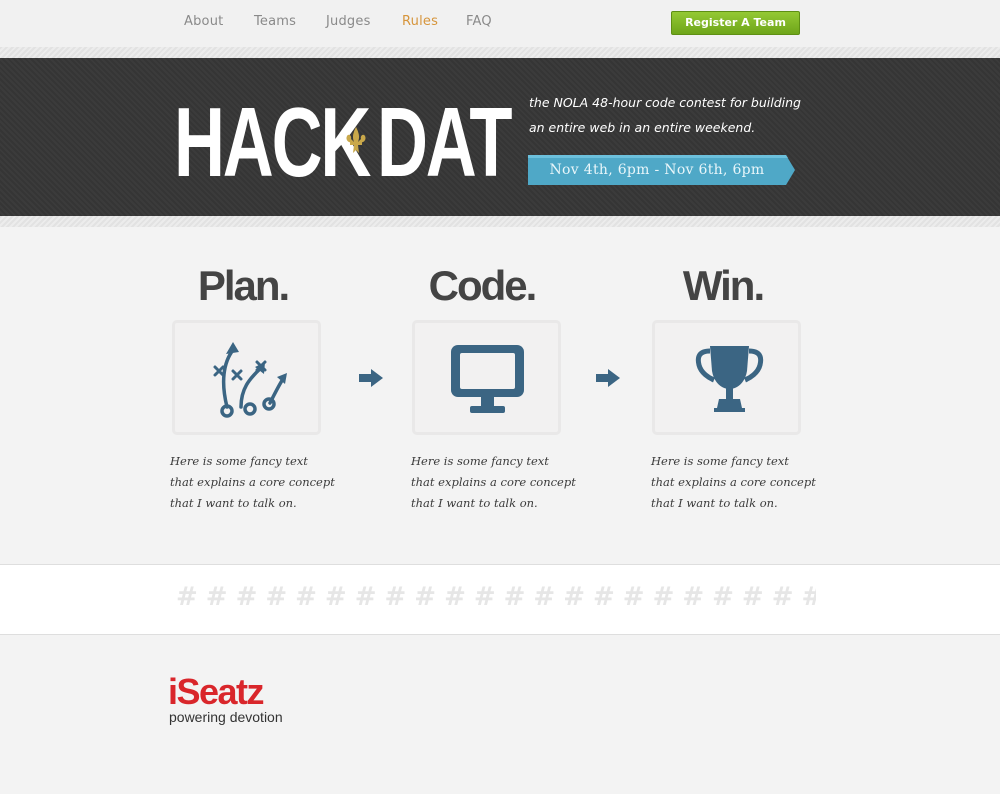 Image resolution: width=1000 pixels, height=794 pixels. What do you see at coordinates (250, 380) in the screenshot?
I see `playbook-icon` at bounding box center [250, 380].